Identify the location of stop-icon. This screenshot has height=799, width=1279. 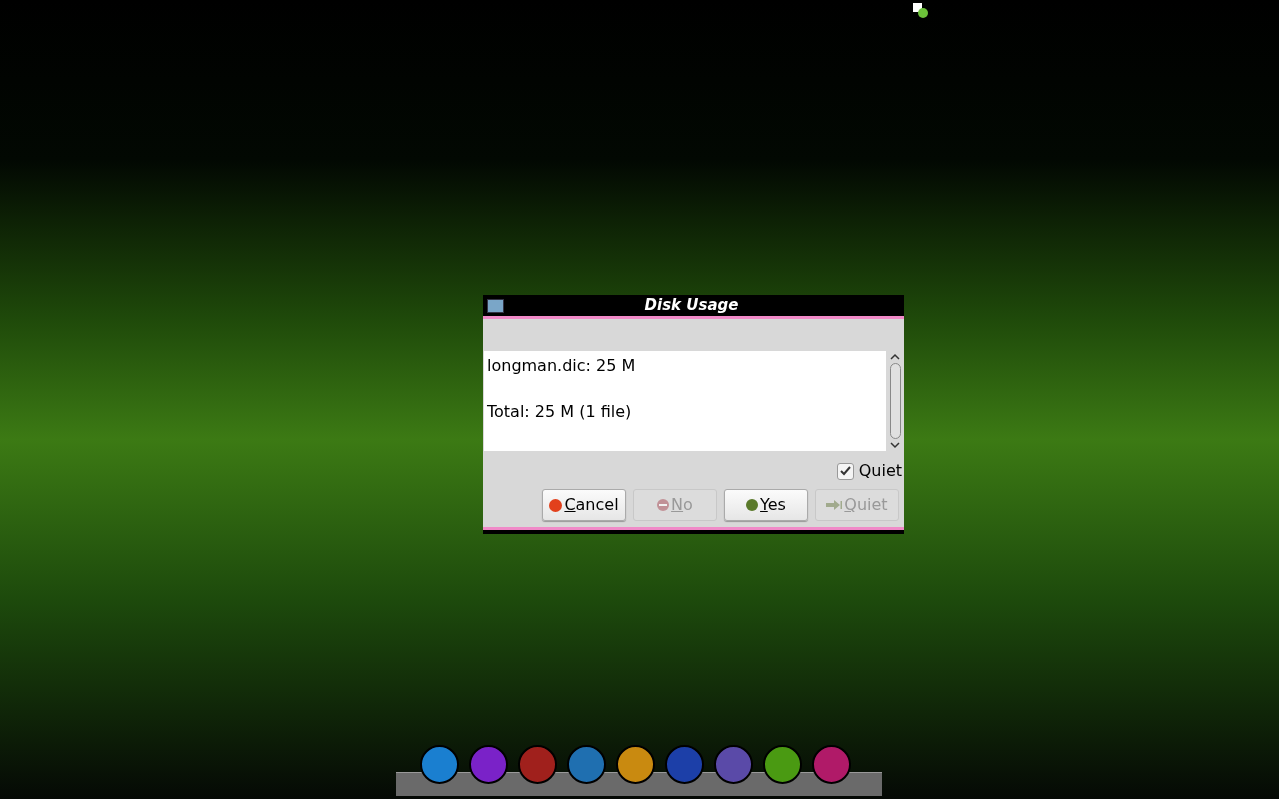
(556, 505).